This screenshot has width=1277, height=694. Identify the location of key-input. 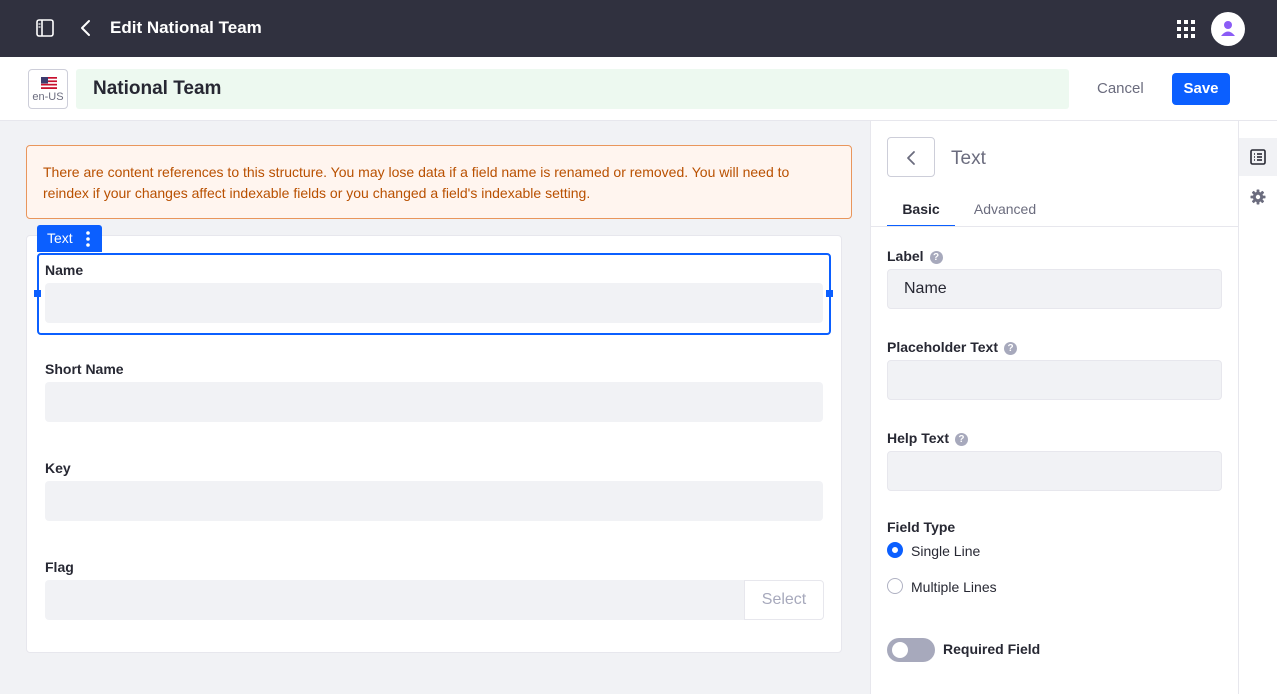
(434, 501).